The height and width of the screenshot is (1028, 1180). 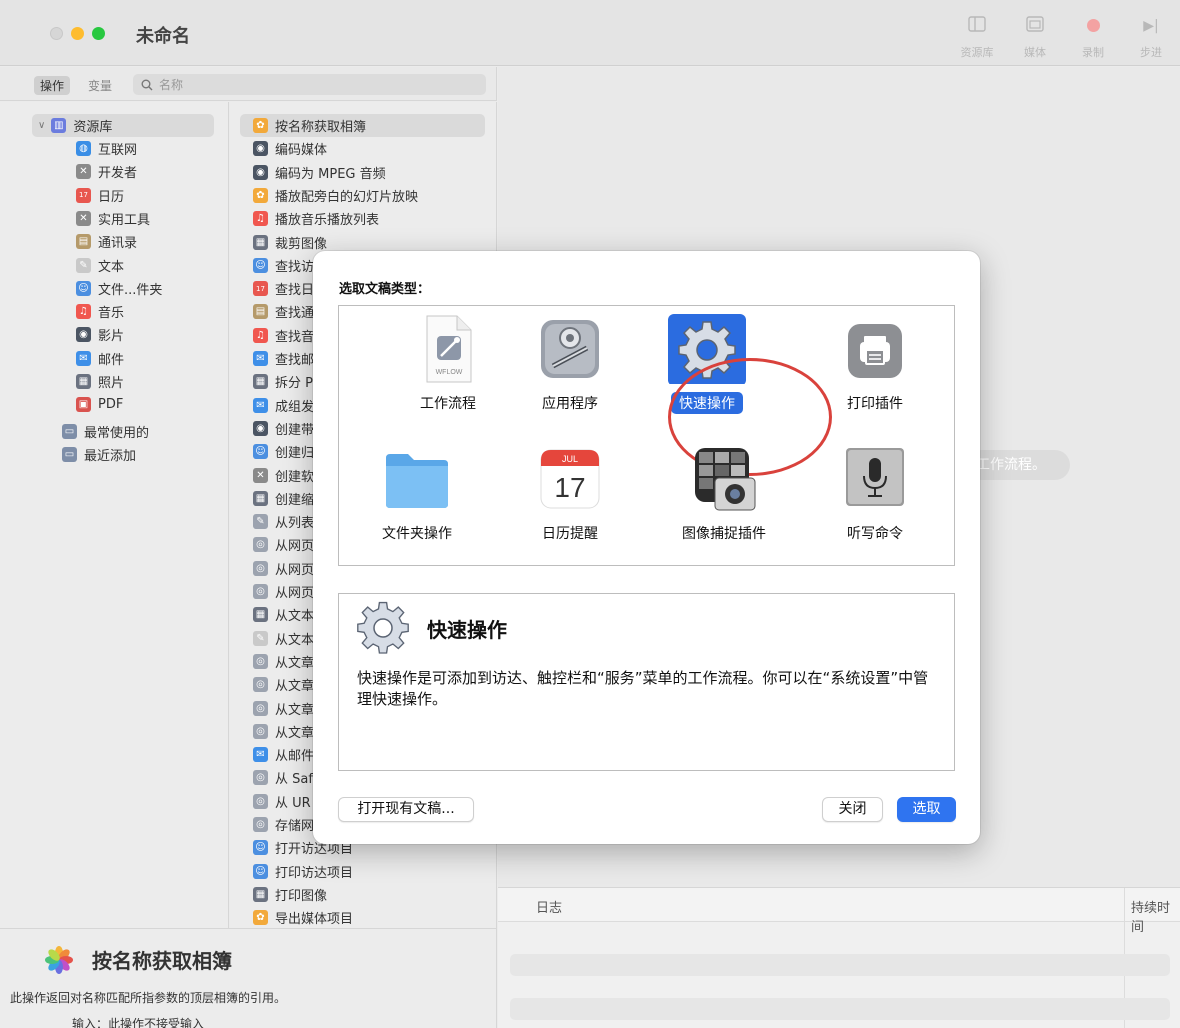 What do you see at coordinates (283, 498) in the screenshot?
I see `action-item: ▦ 创建缩` at bounding box center [283, 498].